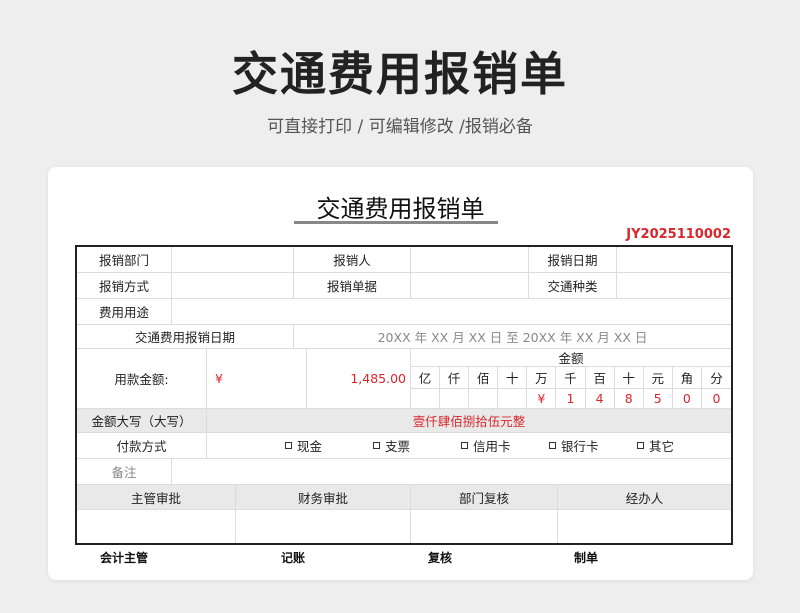 The height and width of the screenshot is (613, 800). What do you see at coordinates (470, 260) in the screenshot?
I see `applicant-field` at bounding box center [470, 260].